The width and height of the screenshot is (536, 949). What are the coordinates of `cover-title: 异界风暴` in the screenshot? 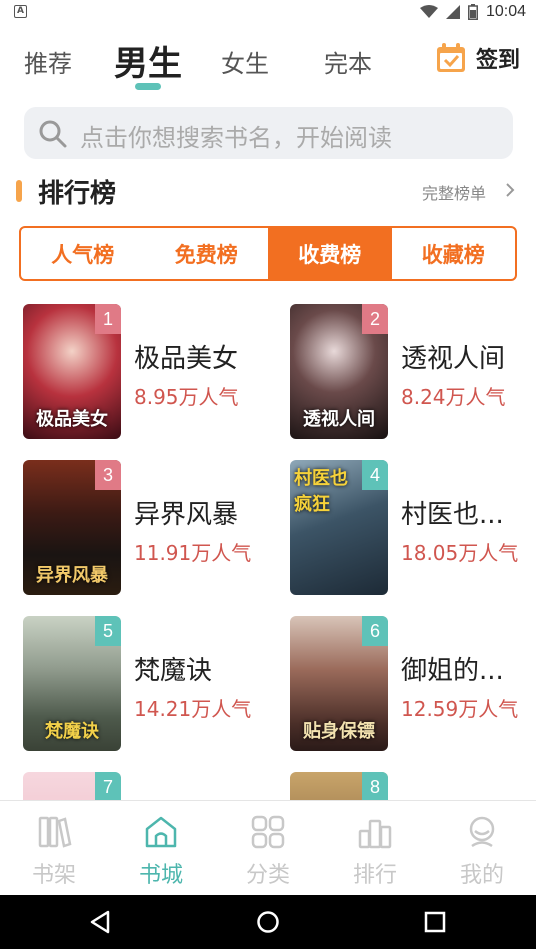 It's located at (72, 575).